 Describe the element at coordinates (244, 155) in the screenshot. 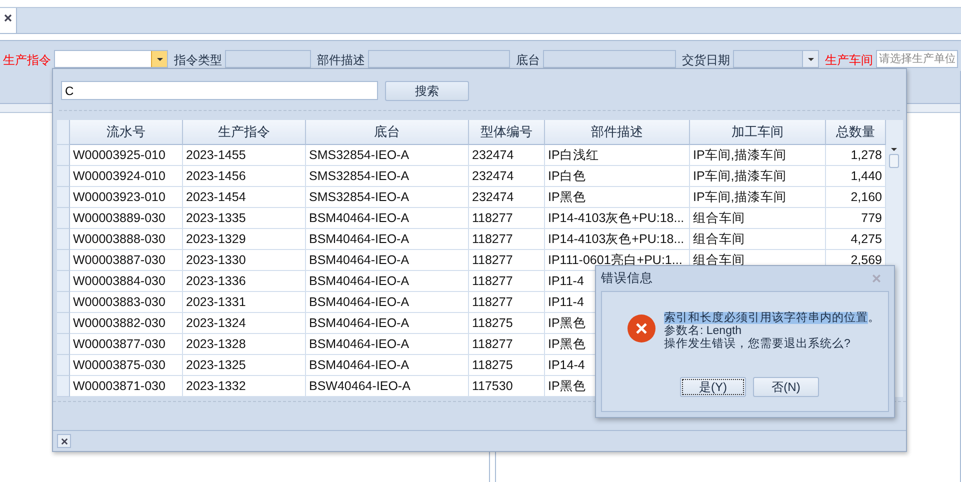

I see `table-cell: 2023-1455` at that location.